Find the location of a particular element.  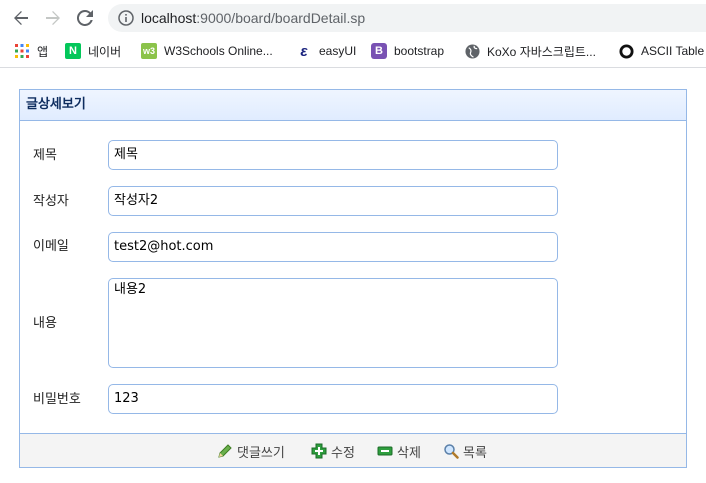

panel-footer: 댓글쓰기 수정 삭제 목록 is located at coordinates (353, 450).